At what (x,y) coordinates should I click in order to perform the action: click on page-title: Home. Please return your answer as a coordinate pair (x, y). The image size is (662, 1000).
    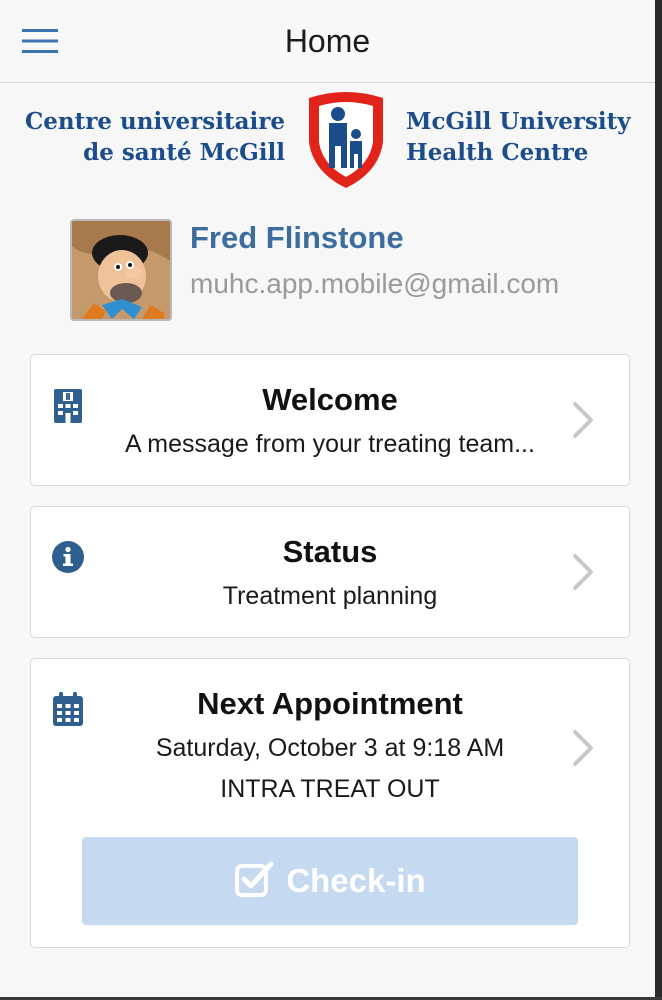
    Looking at the image, I should click on (327, 41).